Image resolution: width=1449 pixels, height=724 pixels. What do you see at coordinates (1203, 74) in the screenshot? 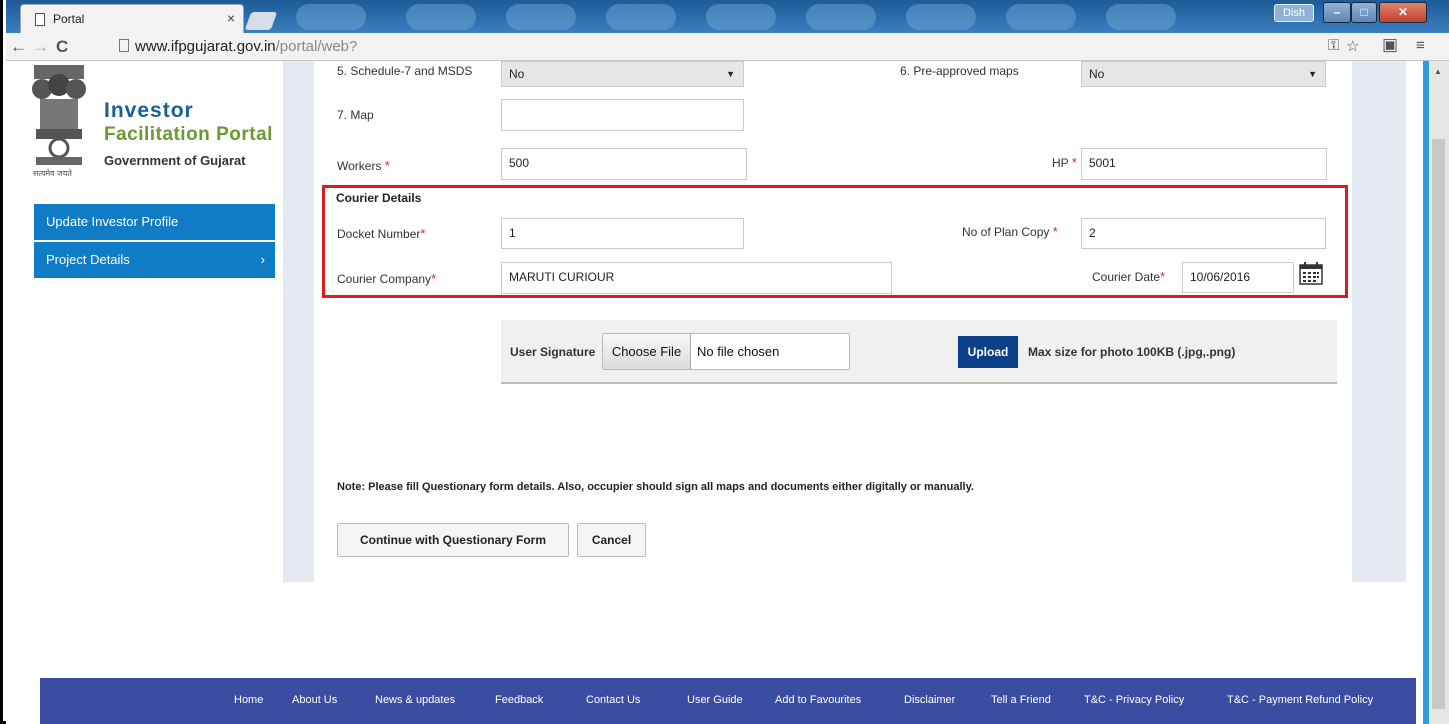
I see `preapproved-select: No ▼` at bounding box center [1203, 74].